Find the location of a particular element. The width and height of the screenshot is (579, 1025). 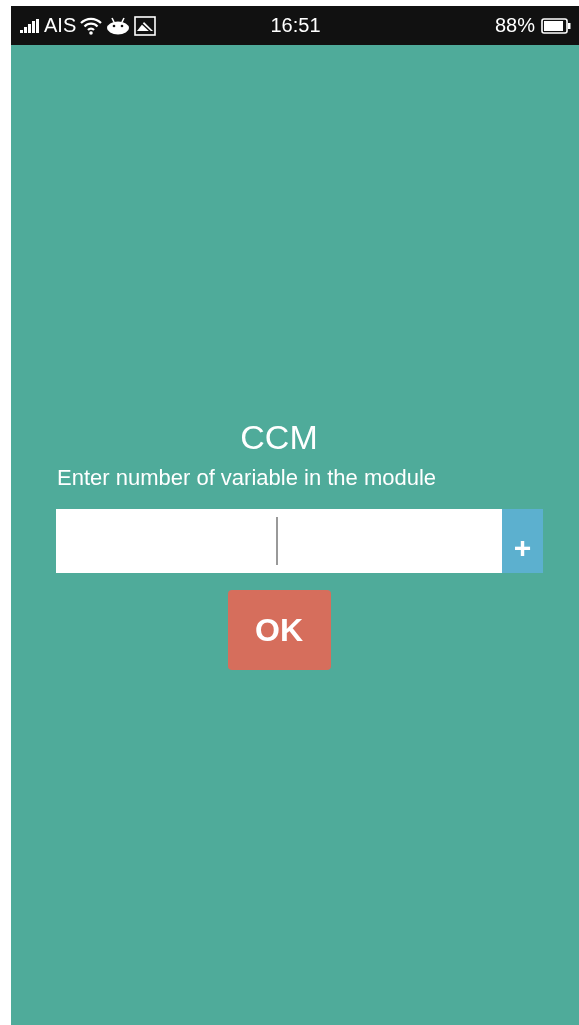

image-icon is located at coordinates (145, 25).